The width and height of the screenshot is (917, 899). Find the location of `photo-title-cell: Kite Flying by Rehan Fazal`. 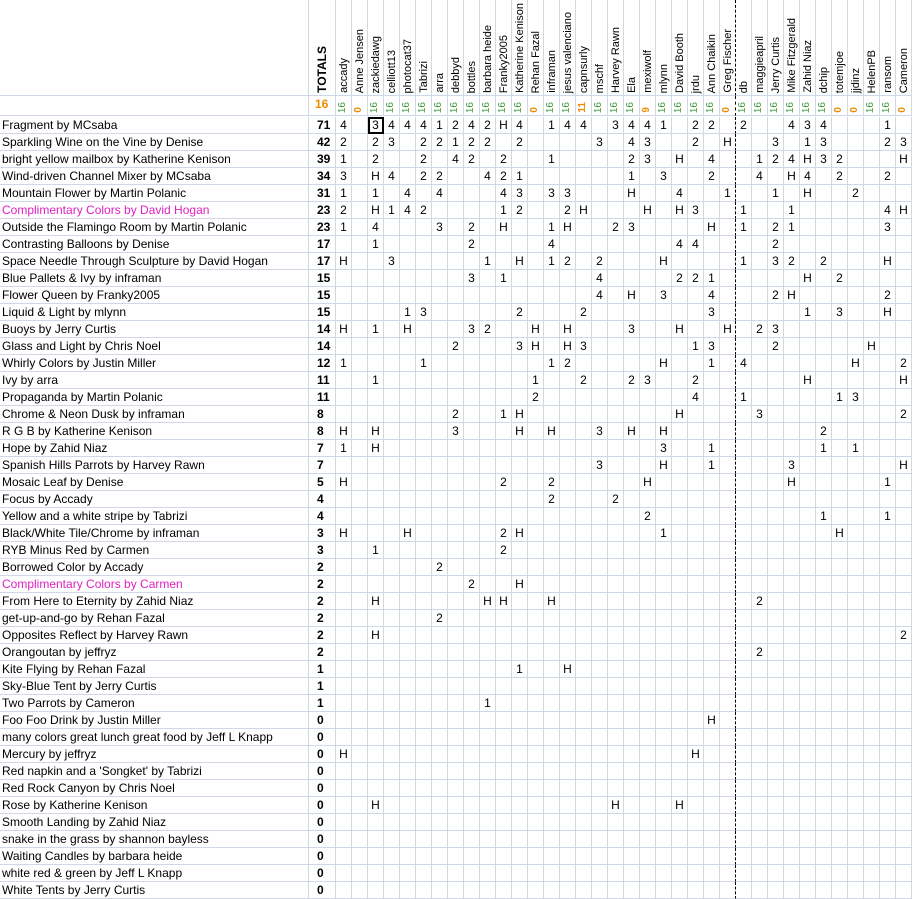

photo-title-cell: Kite Flying by Rehan Fazal is located at coordinates (154, 669).